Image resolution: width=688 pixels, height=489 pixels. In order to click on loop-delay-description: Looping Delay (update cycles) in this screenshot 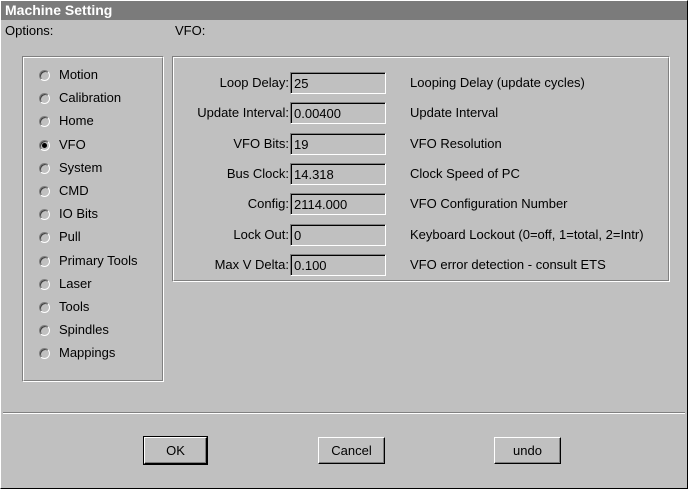, I will do `click(497, 82)`.